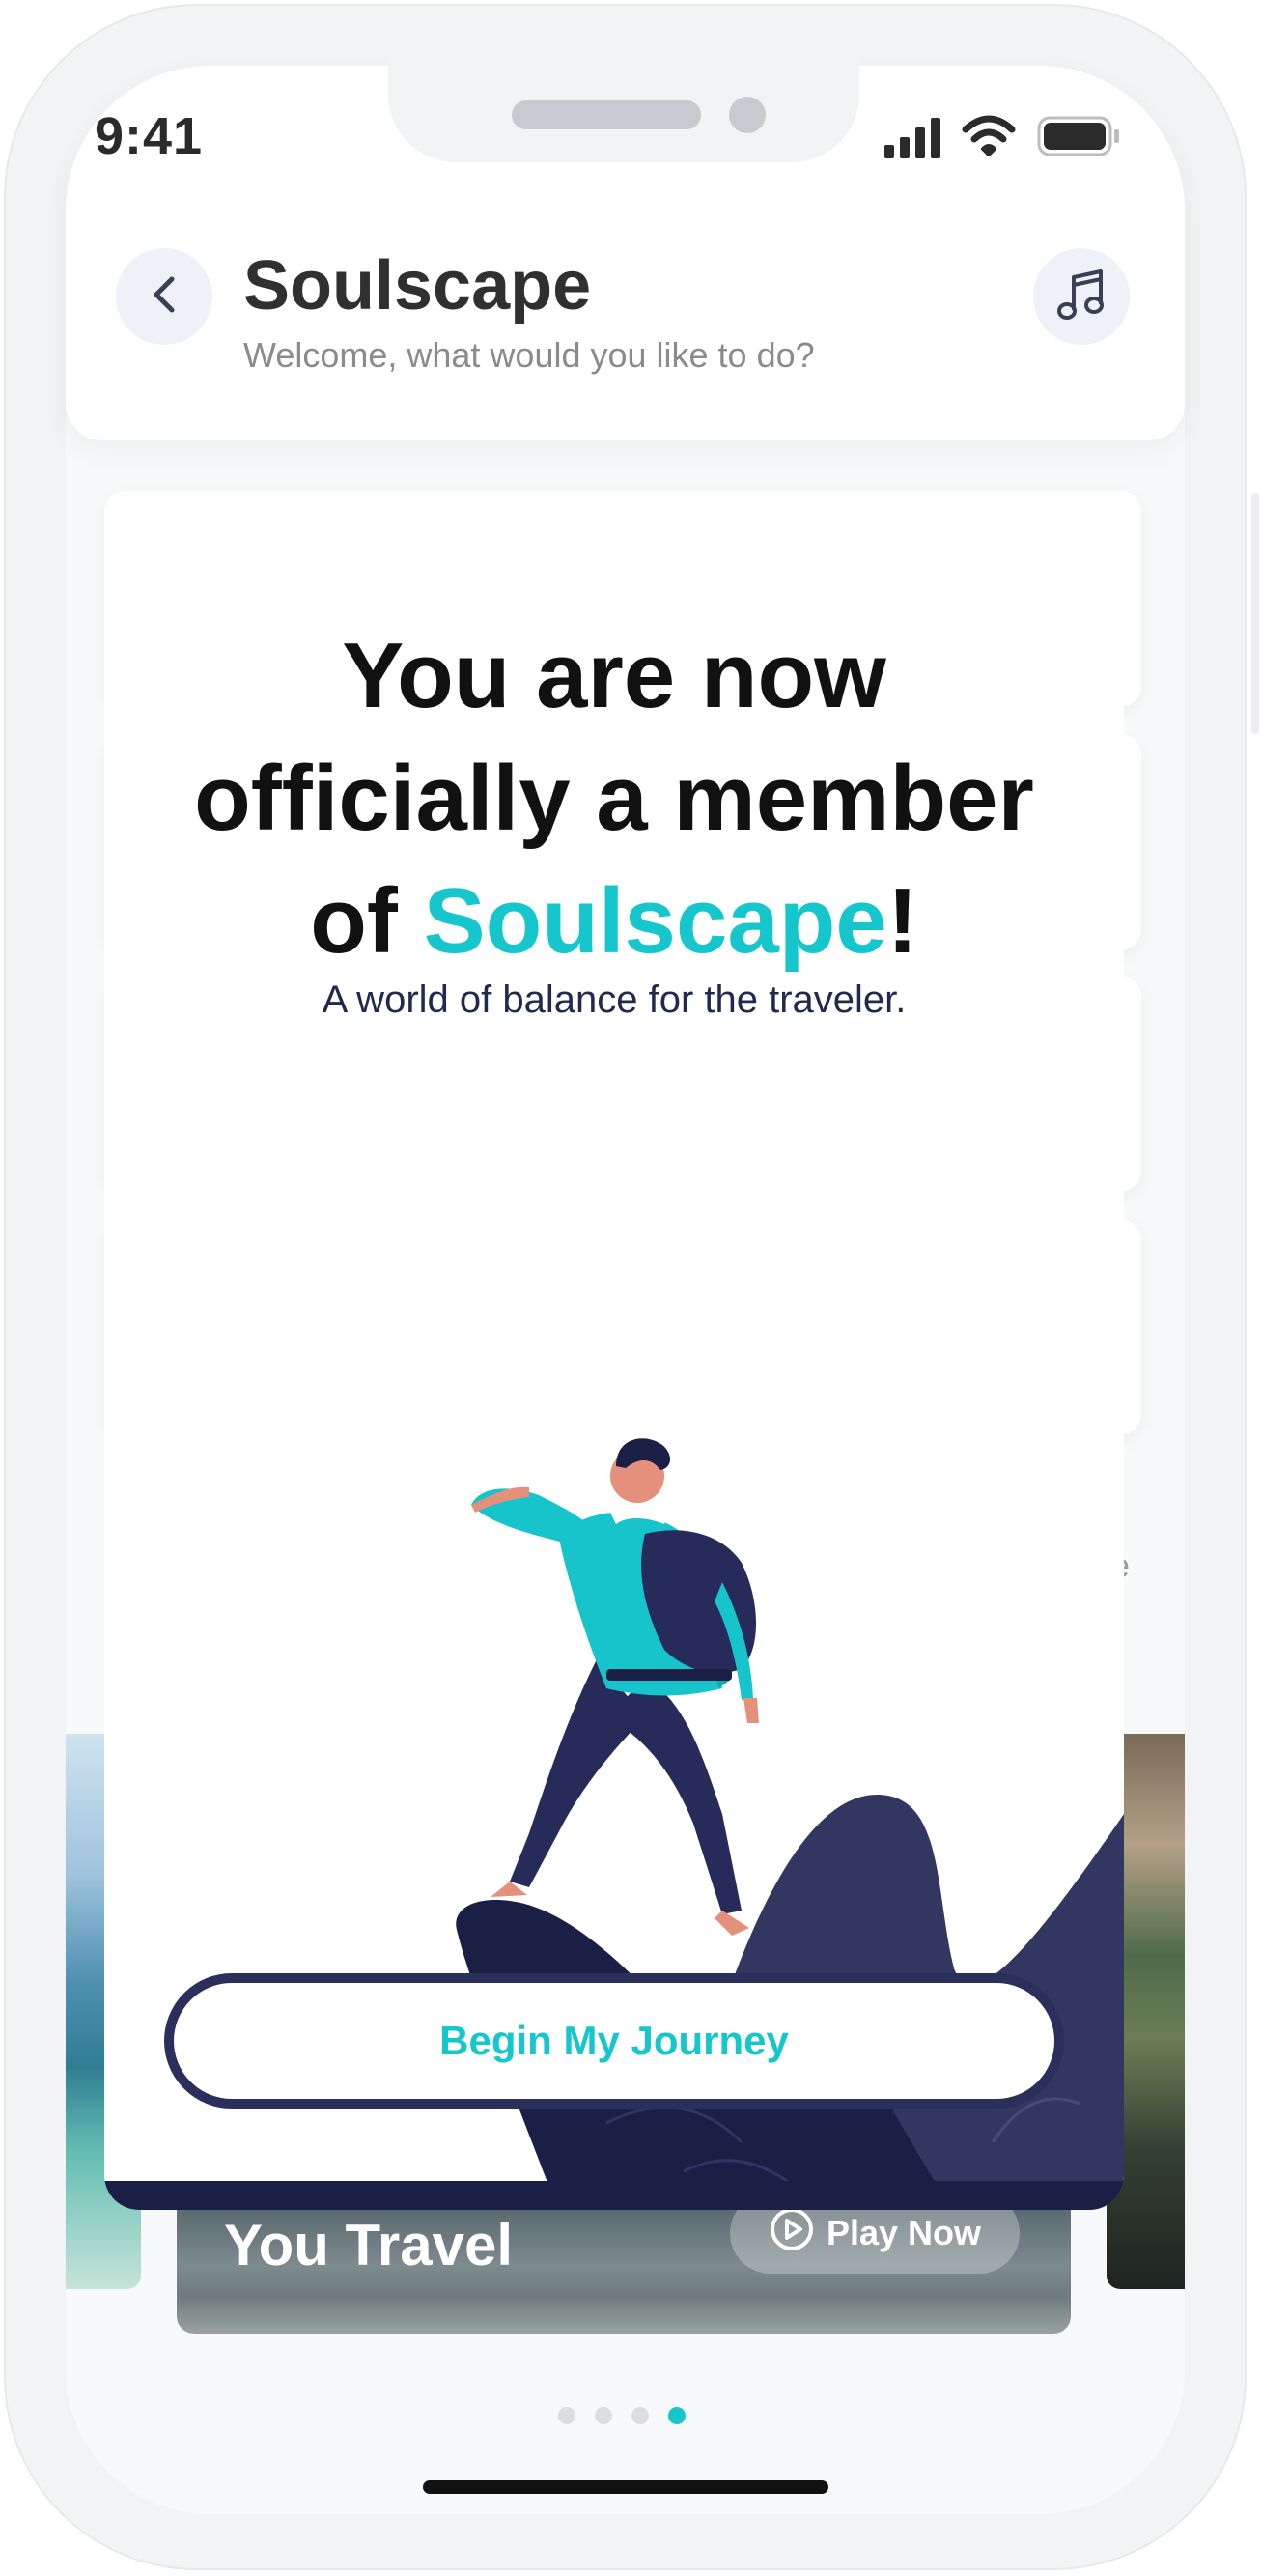  What do you see at coordinates (529, 355) in the screenshot?
I see `page-subtitle: Welcome, what would you like to do?` at bounding box center [529, 355].